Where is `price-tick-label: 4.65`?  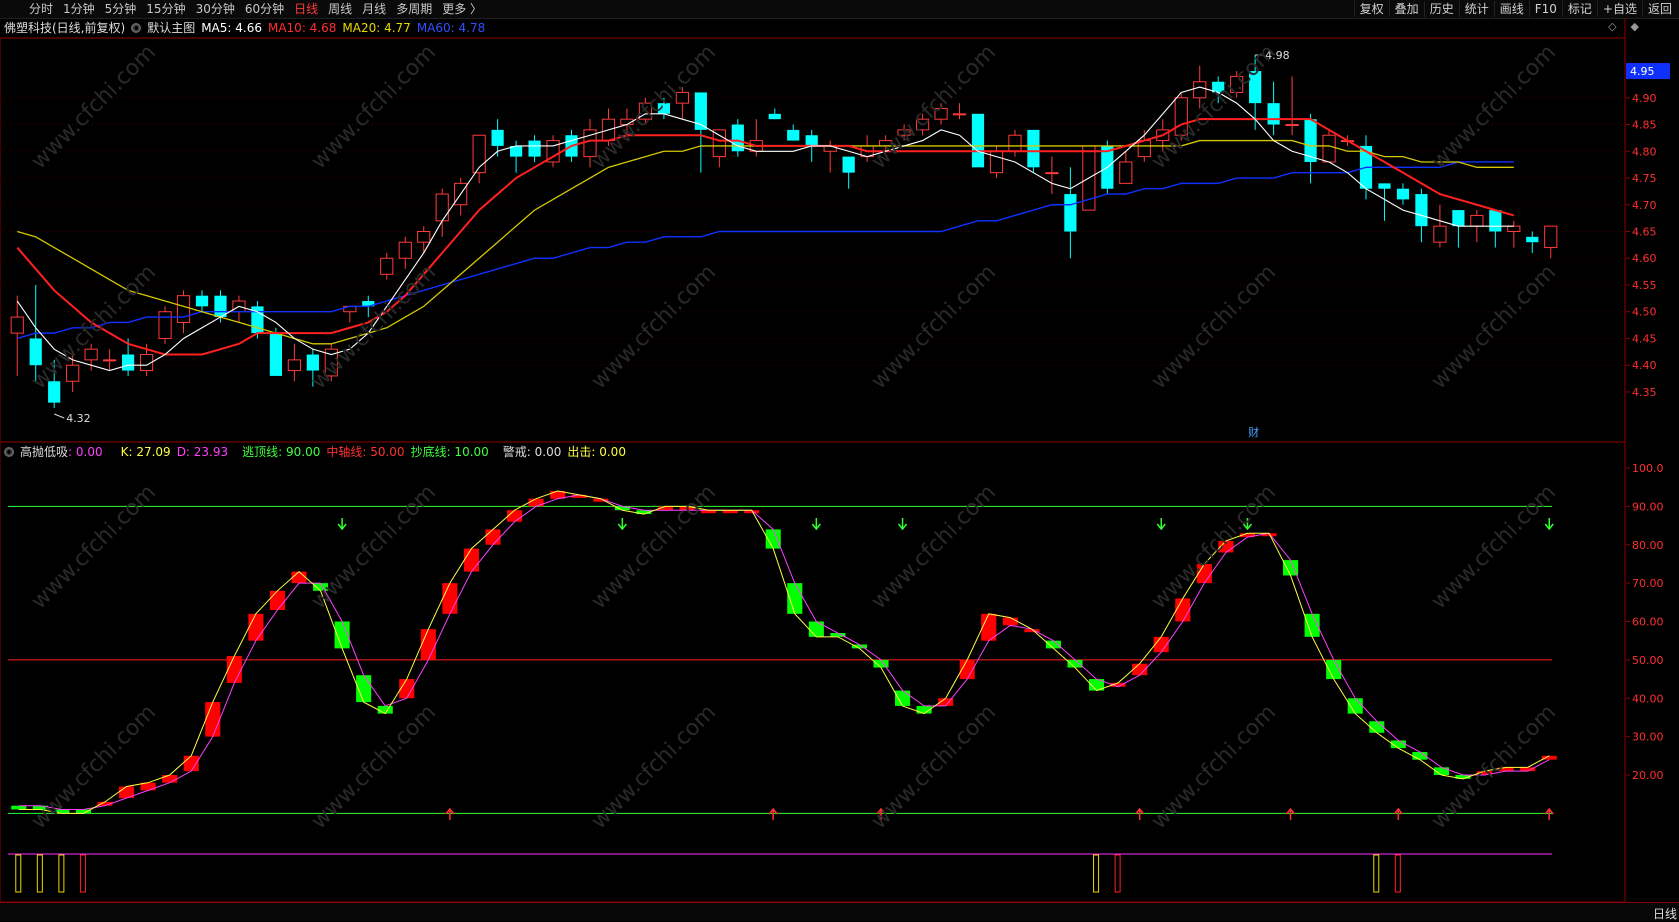 price-tick-label: 4.65 is located at coordinates (1644, 232).